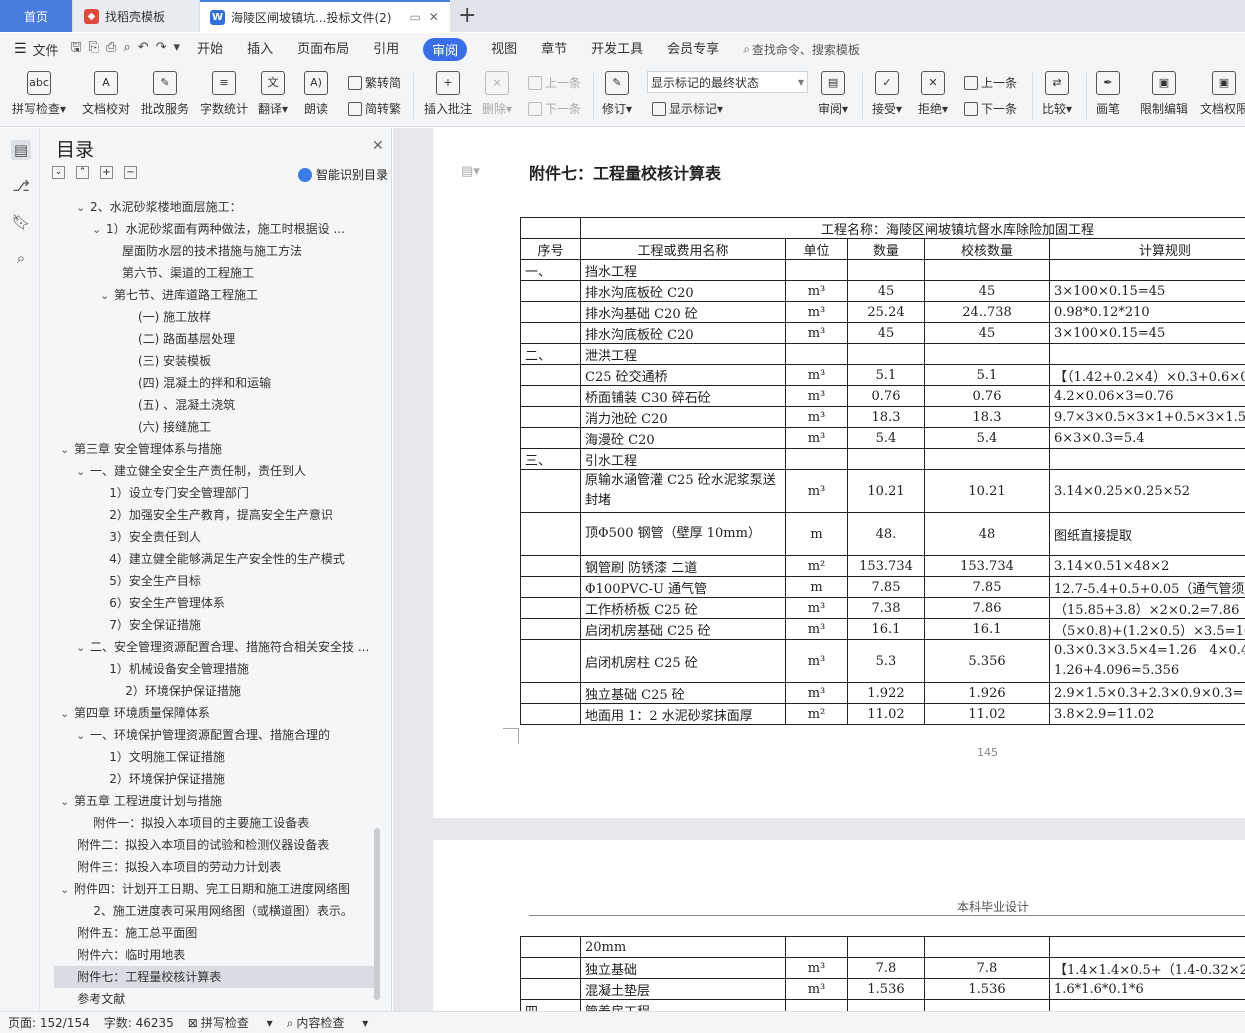 The width and height of the screenshot is (1245, 1033). I want to click on toc-item: 参考文献, so click(215, 999).